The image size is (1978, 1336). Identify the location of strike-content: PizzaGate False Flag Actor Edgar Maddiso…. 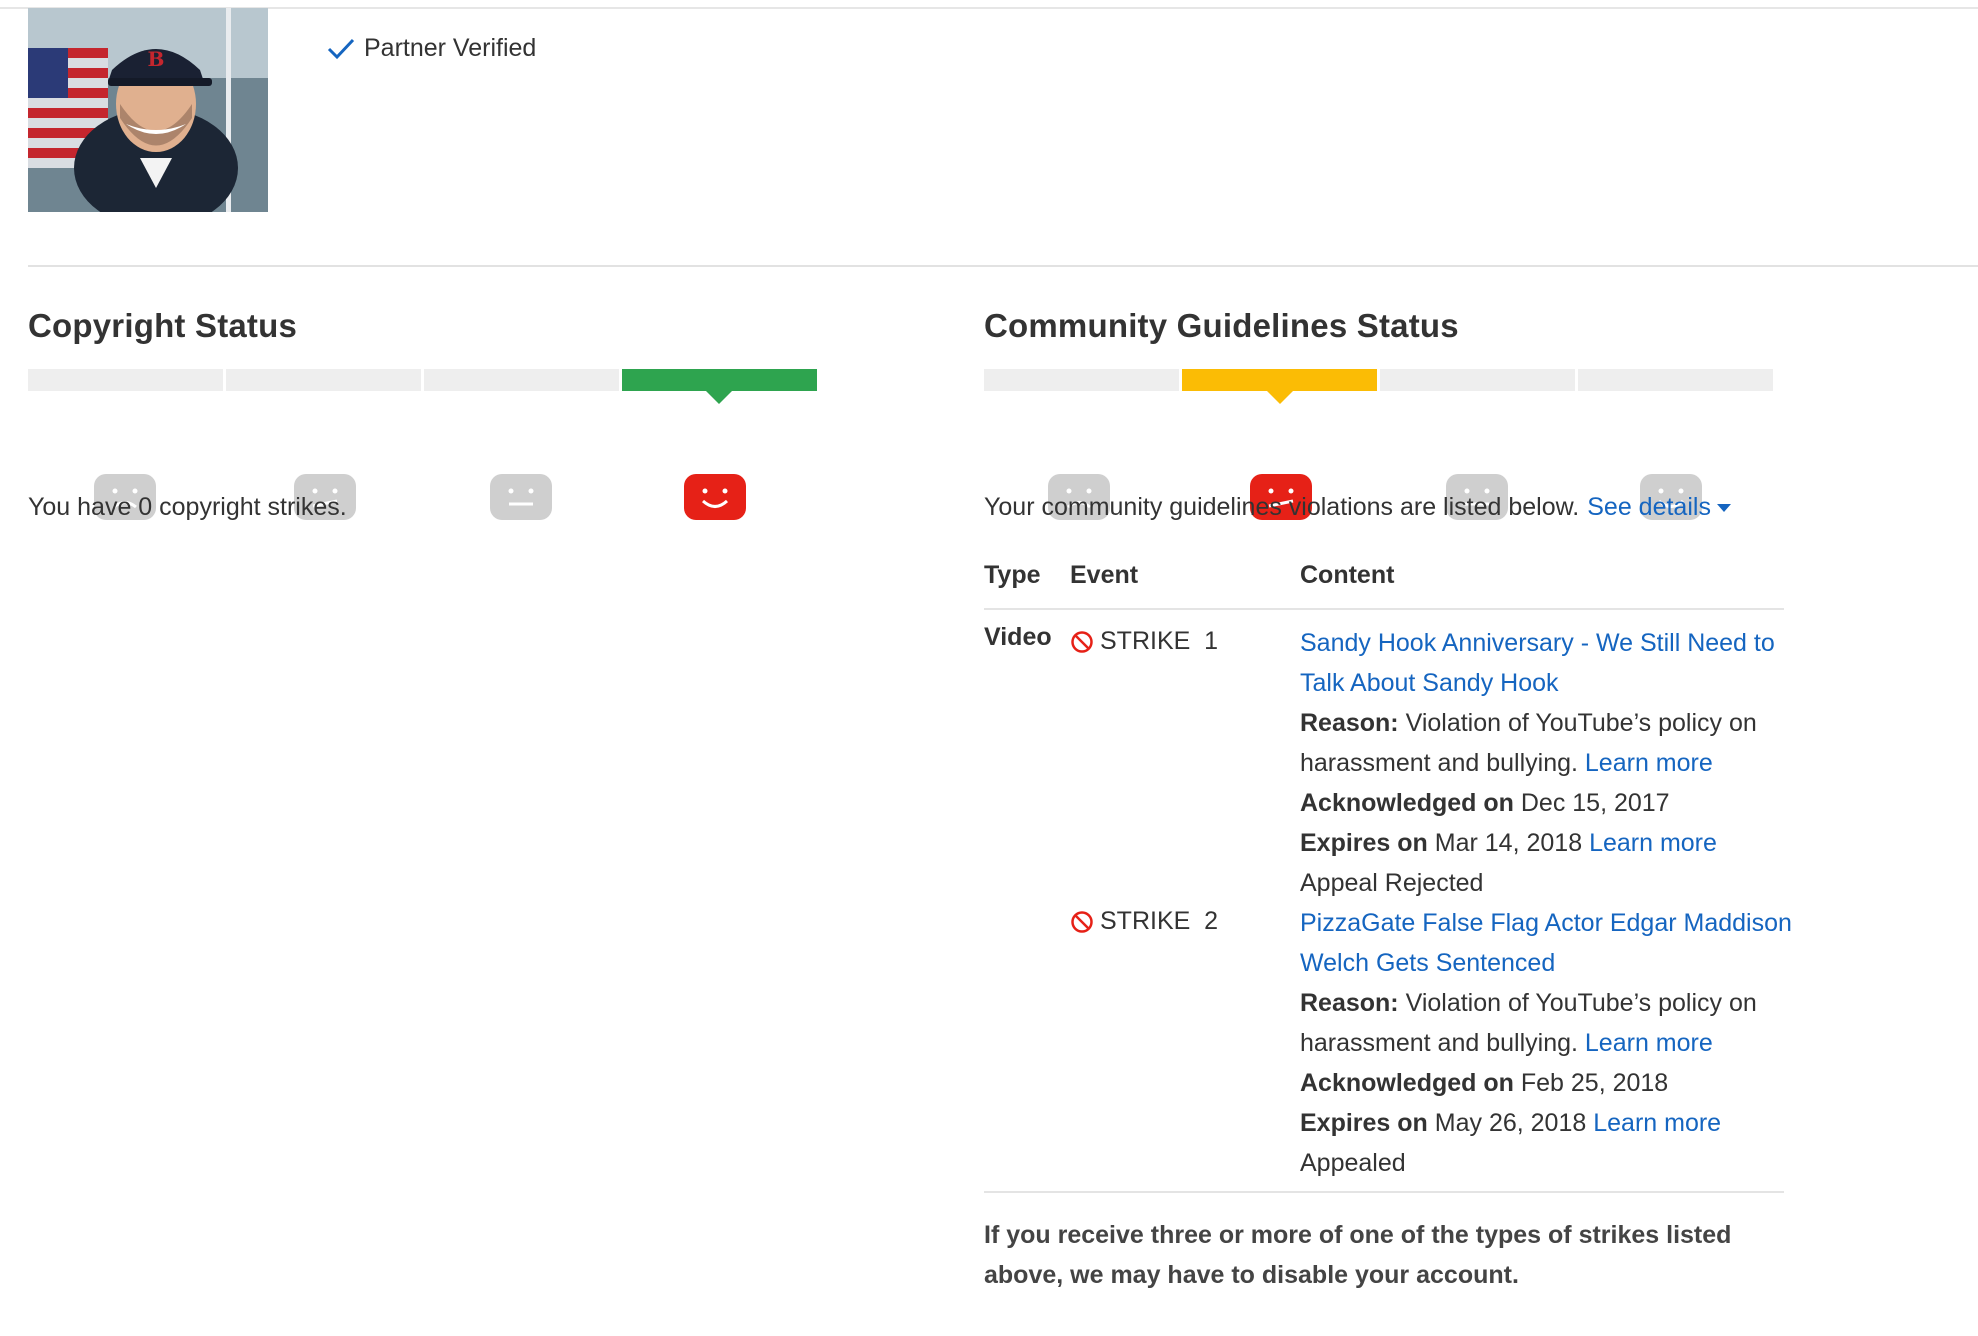
(1550, 1043).